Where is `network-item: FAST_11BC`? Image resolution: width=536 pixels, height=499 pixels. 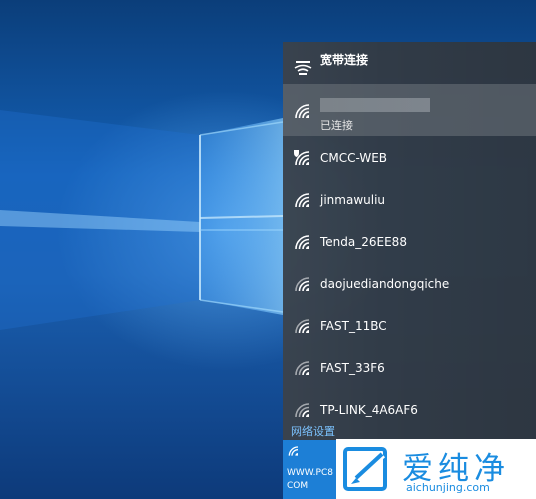
network-item: FAST_11BC is located at coordinates (409, 327).